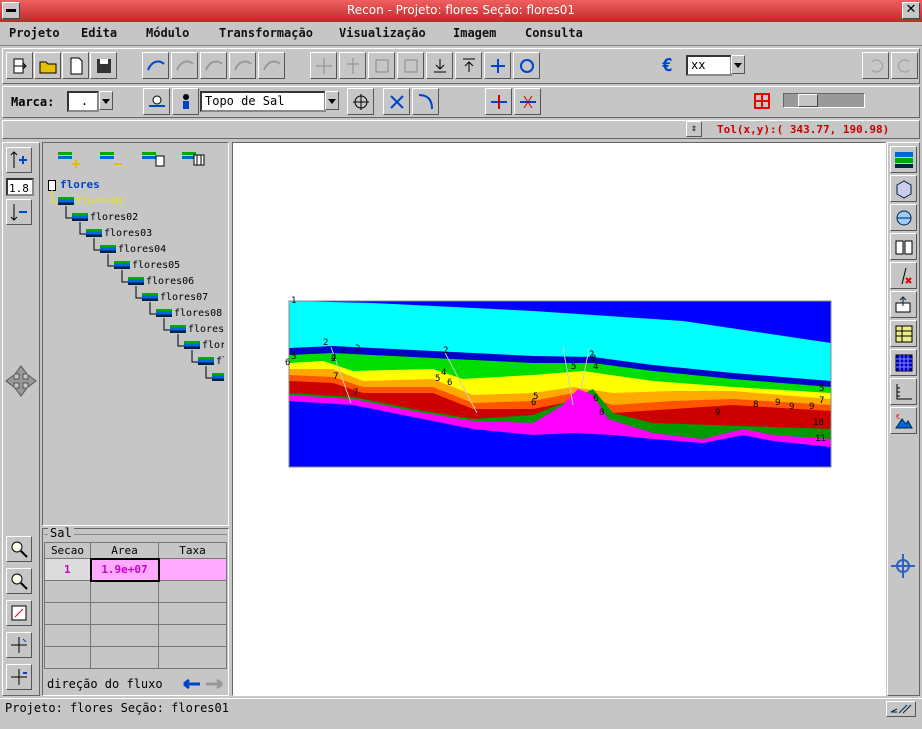  Describe the element at coordinates (19, 677) in the screenshot. I see `shrink-button` at that location.